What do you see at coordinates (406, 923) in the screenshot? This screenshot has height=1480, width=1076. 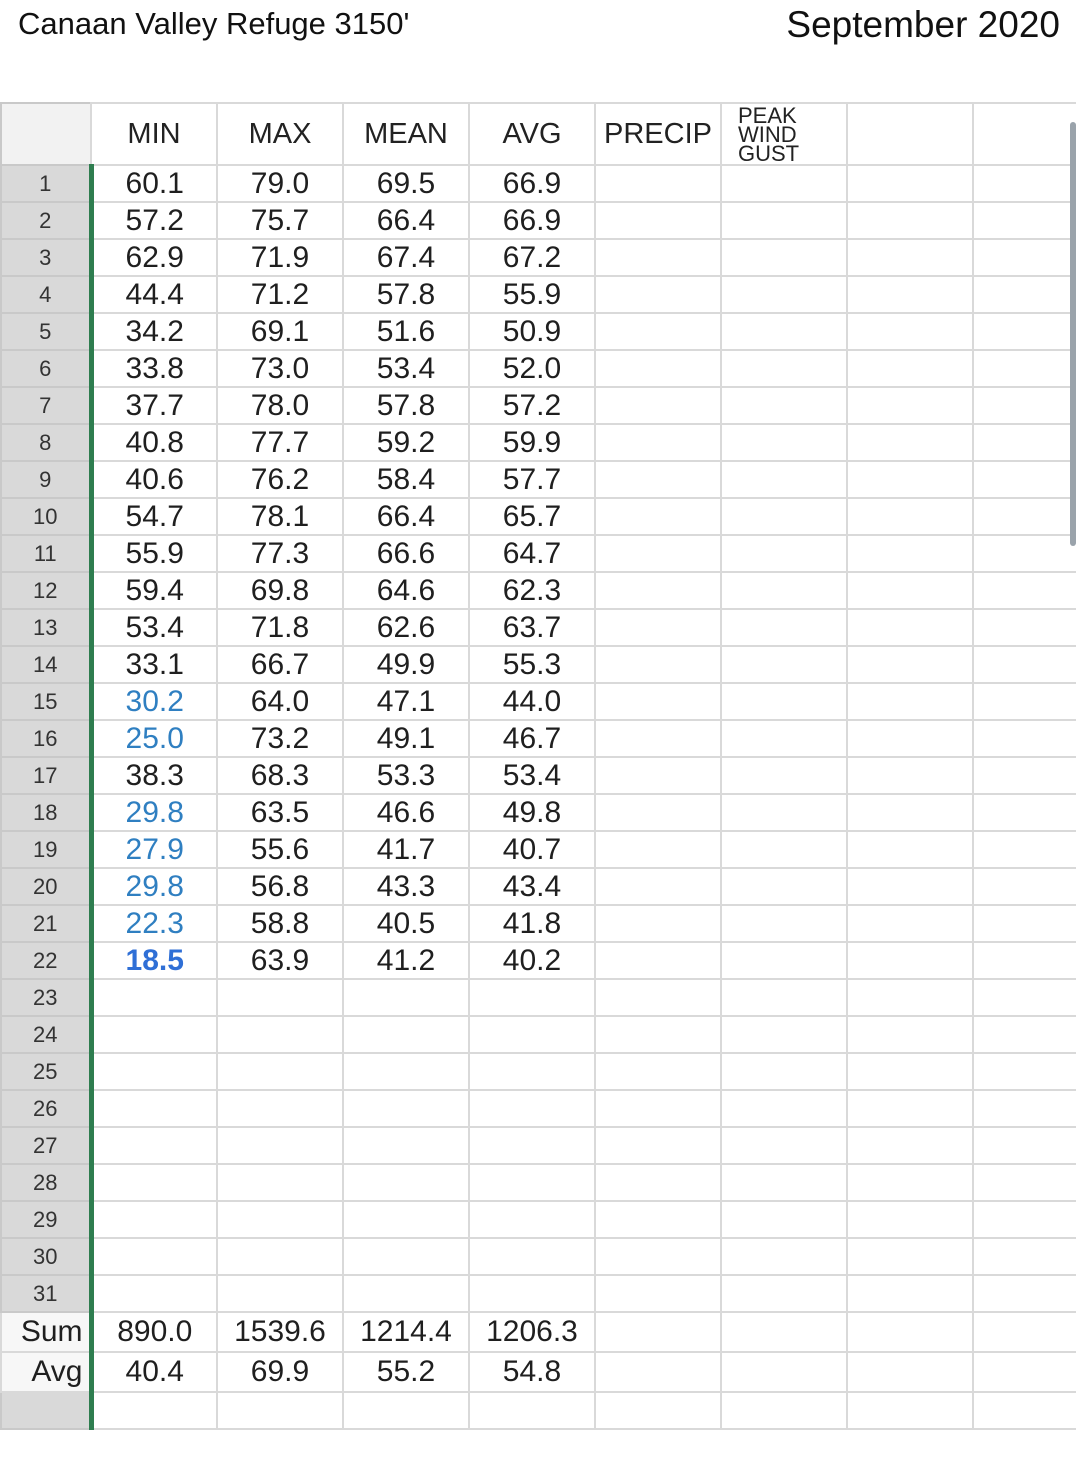 I see `cell-mean: 40.5` at bounding box center [406, 923].